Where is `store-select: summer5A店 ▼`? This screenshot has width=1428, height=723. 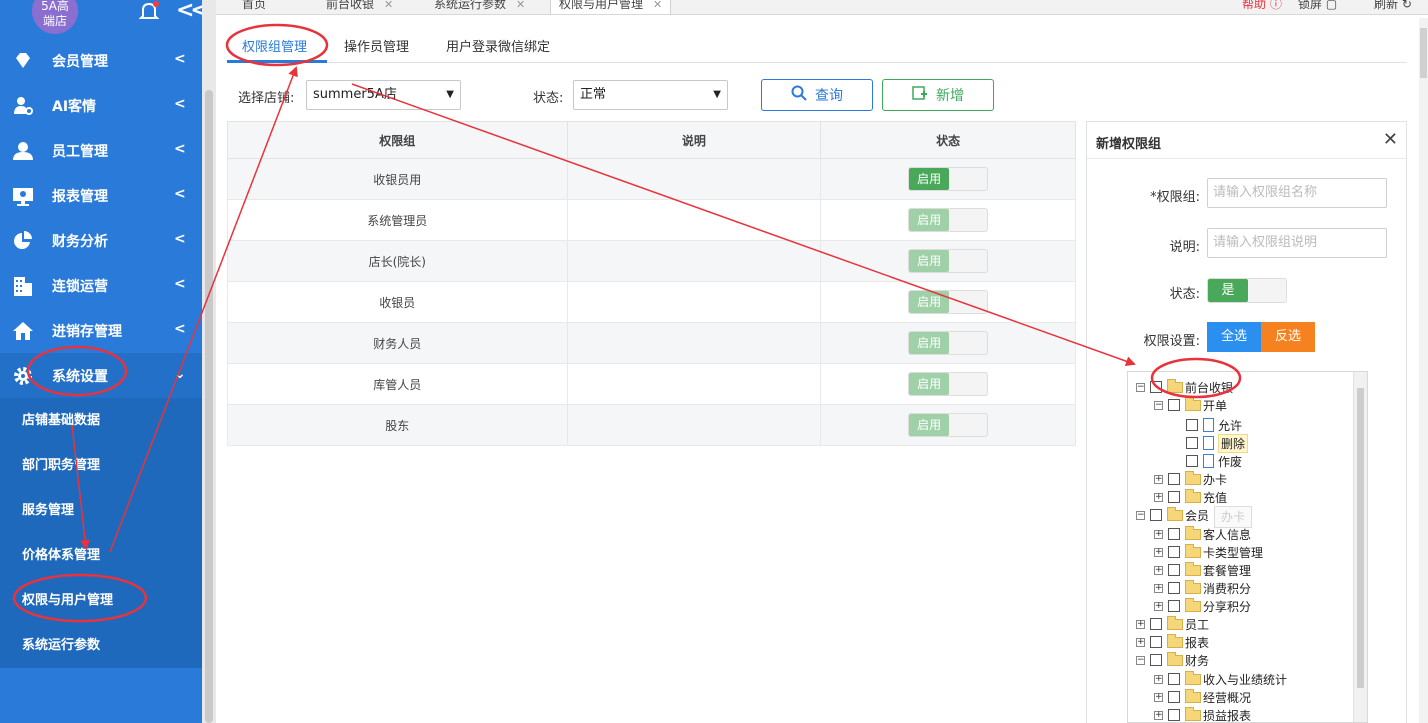 store-select: summer5A店 ▼ is located at coordinates (383, 95).